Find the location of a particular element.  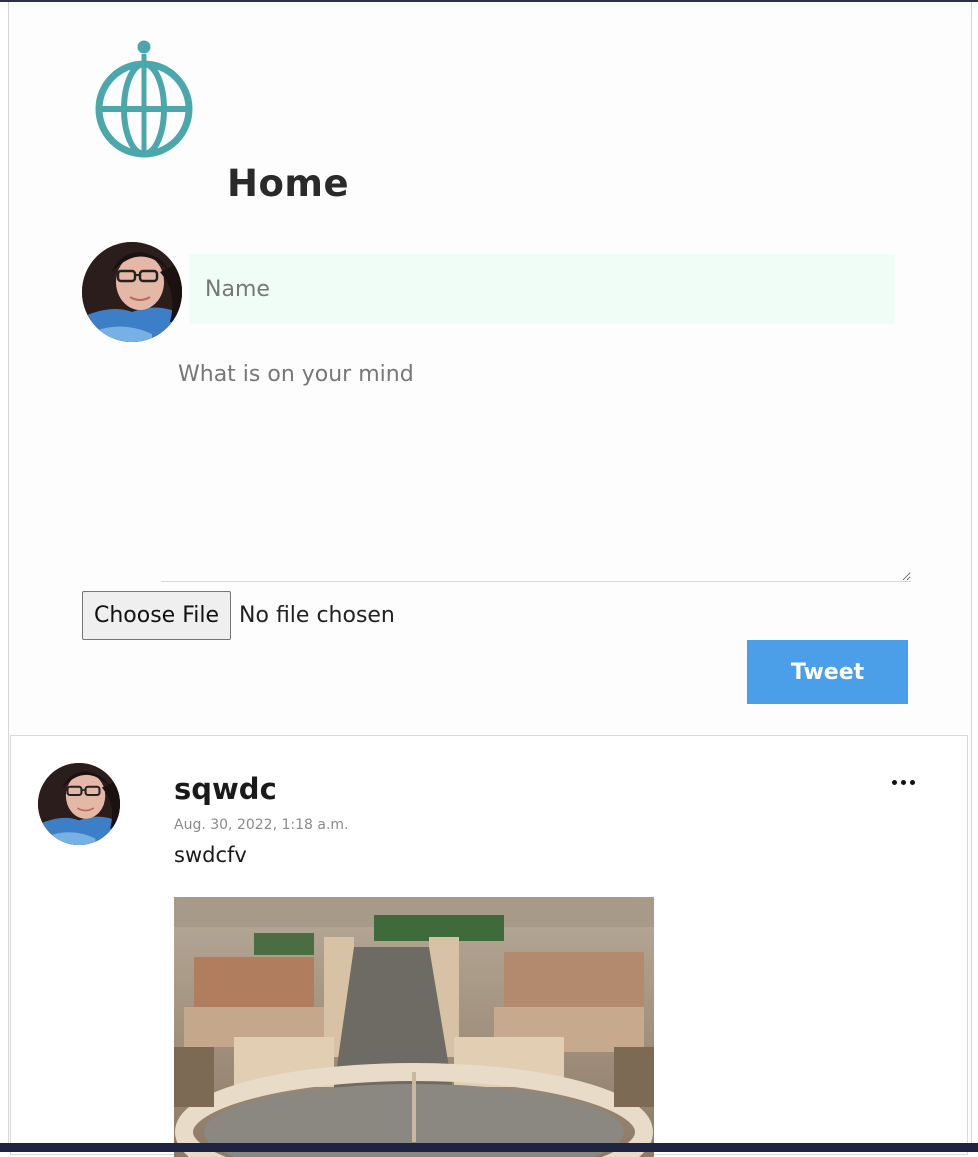

file-upload-control: Choose File No file chosen is located at coordinates (238, 615).